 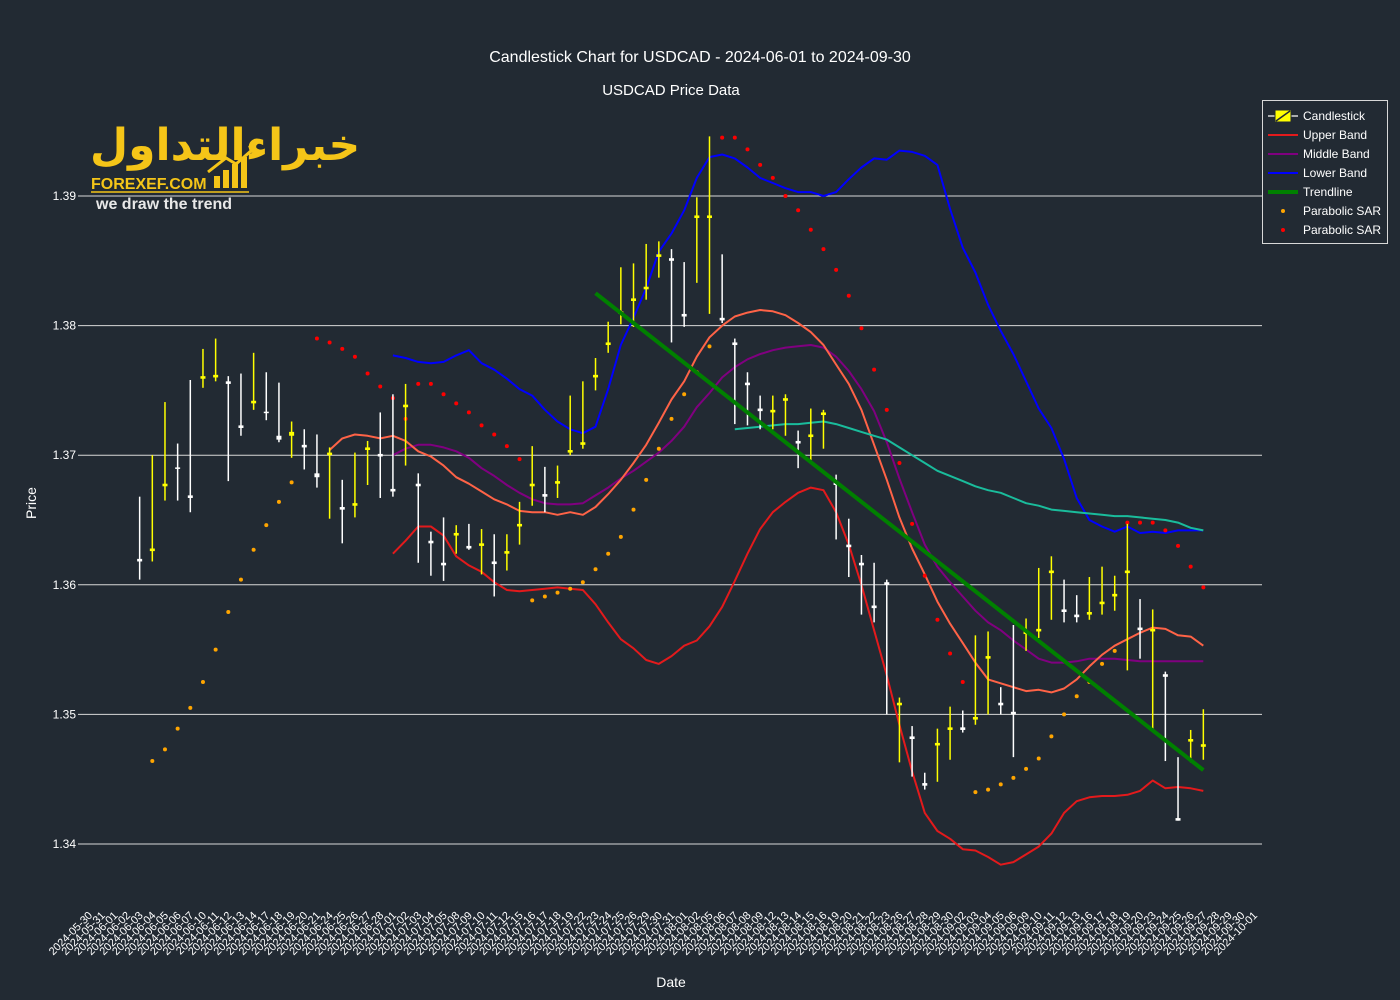 I want to click on legend-label: Lower Band, so click(x=1335, y=173).